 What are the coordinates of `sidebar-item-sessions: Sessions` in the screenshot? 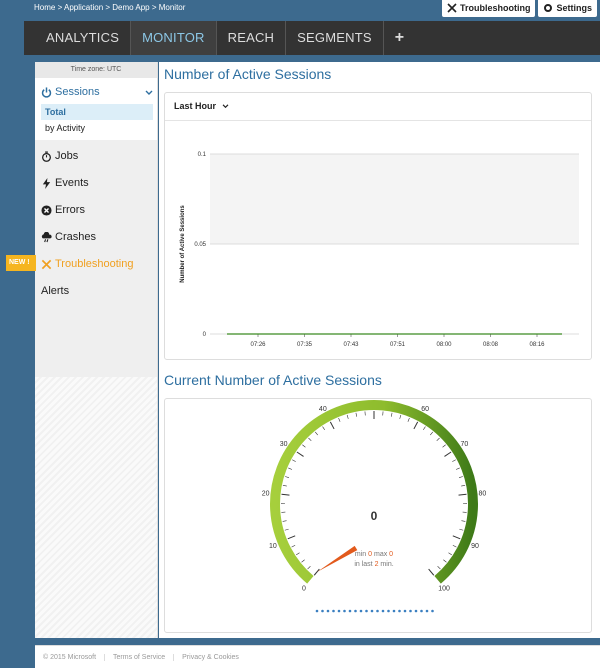 It's located at (70, 92).